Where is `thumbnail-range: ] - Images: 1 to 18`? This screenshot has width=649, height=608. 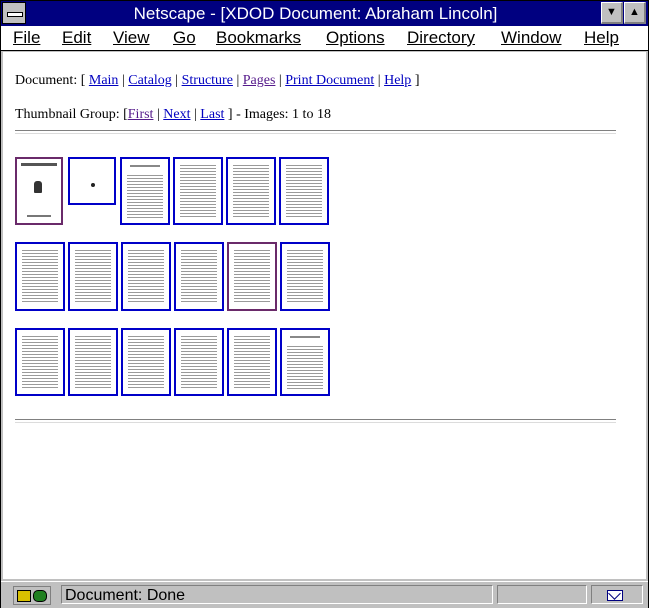 thumbnail-range: ] - Images: 1 to 18 is located at coordinates (279, 114).